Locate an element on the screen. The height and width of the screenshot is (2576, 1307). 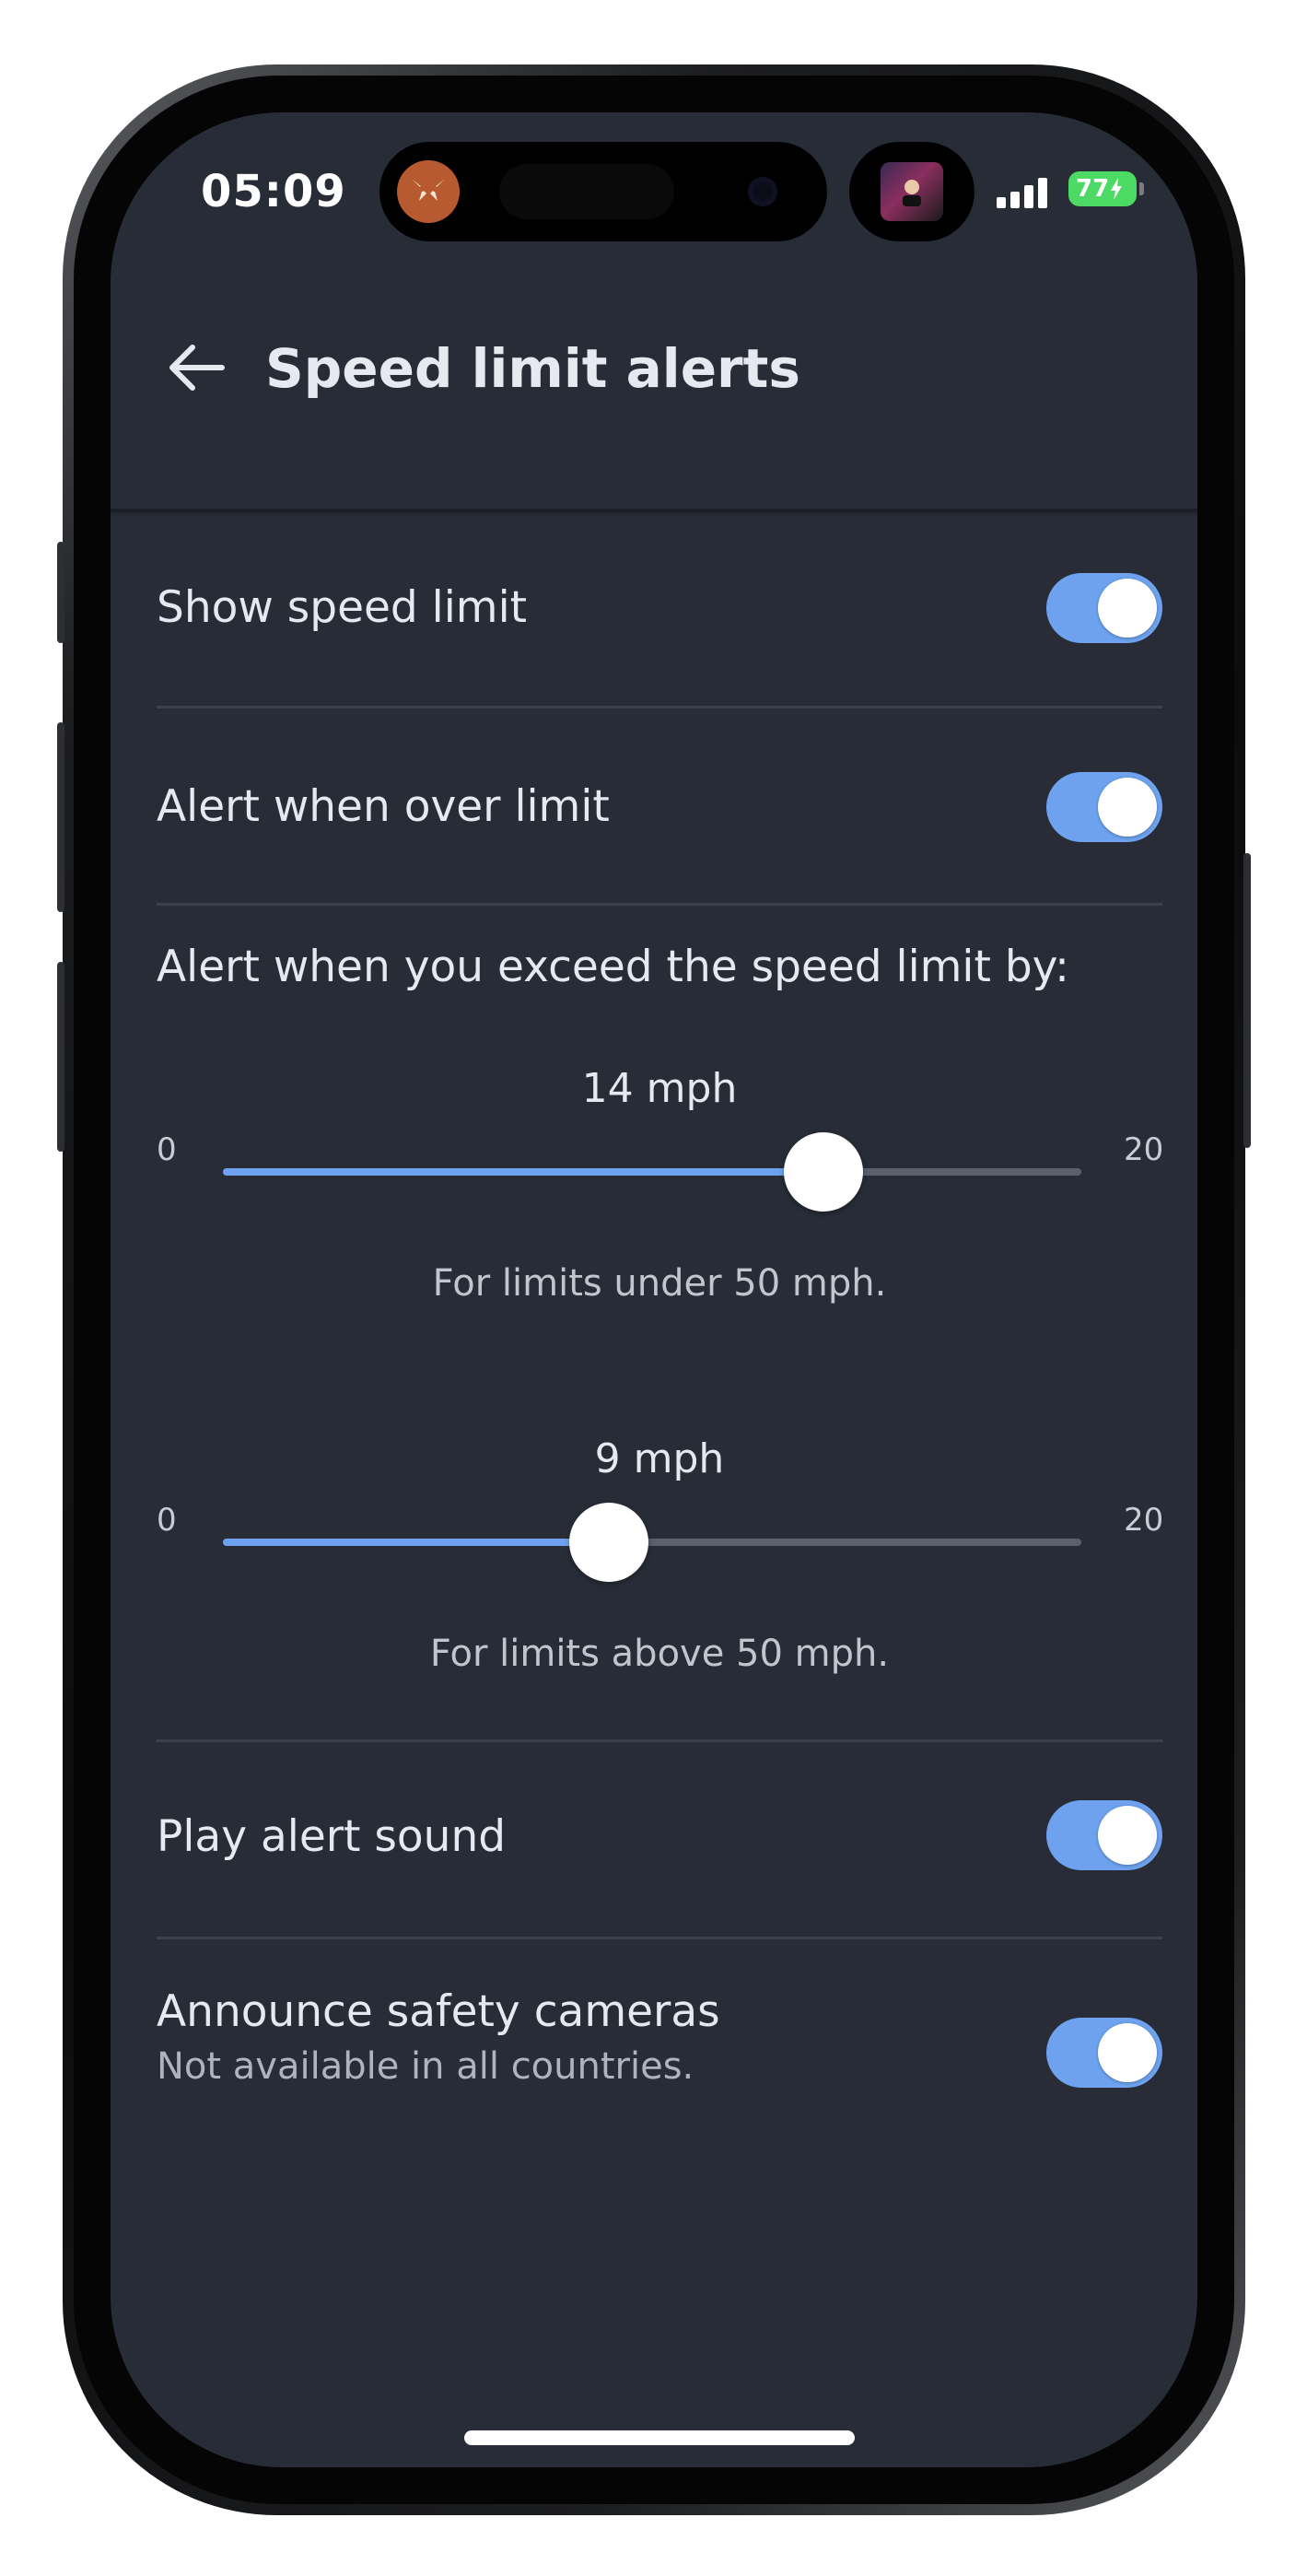
setting-row-play-alert-sound: Play alert sound is located at coordinates (659, 1835).